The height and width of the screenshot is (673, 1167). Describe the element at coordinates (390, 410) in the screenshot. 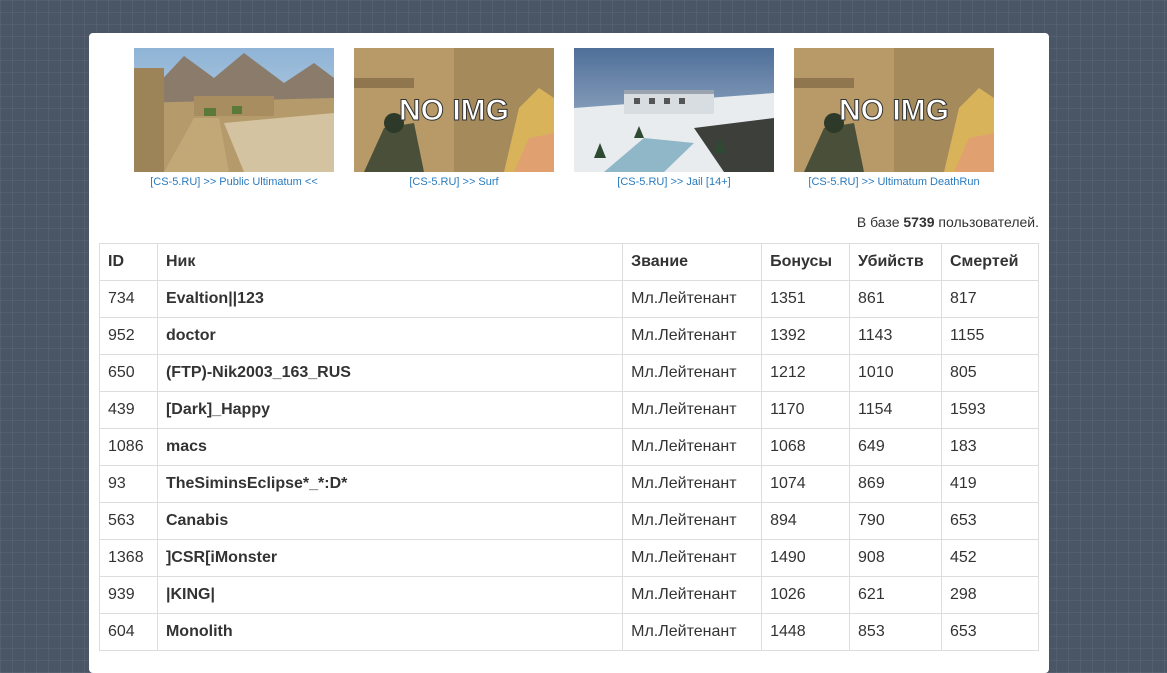

I see `user-nick: [Dark]_Happy` at that location.